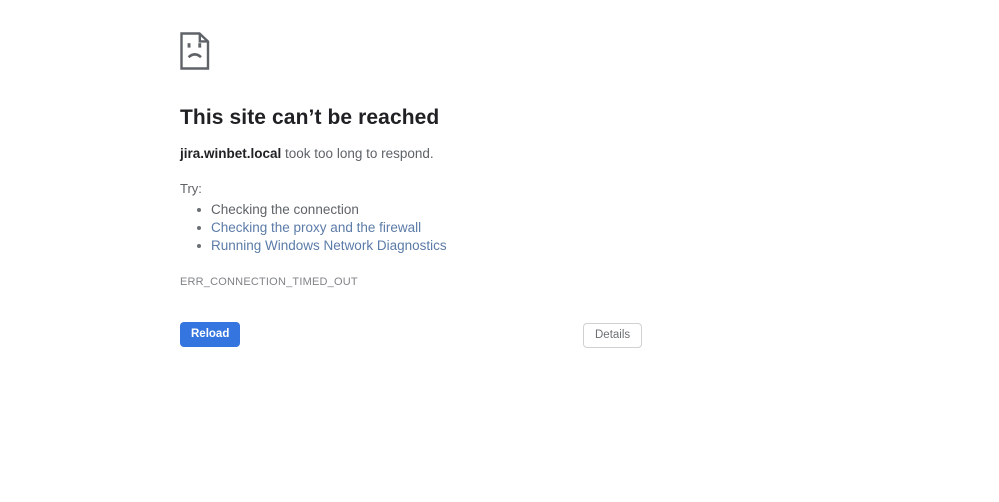 Image resolution: width=999 pixels, height=502 pixels. Describe the element at coordinates (357, 153) in the screenshot. I see `error-reason: took too long to respond.` at that location.